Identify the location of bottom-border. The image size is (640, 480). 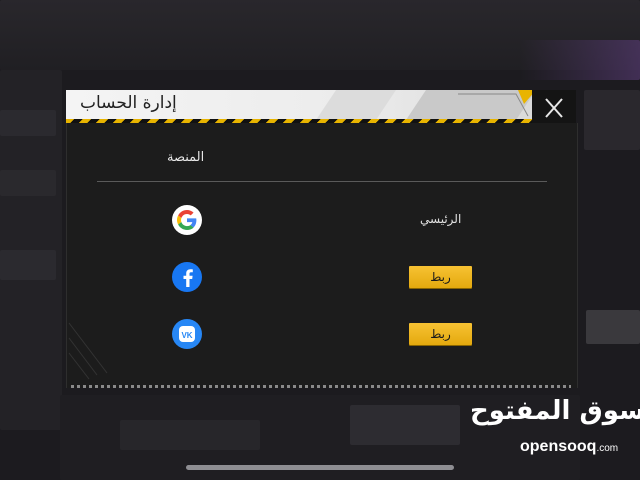
(321, 386).